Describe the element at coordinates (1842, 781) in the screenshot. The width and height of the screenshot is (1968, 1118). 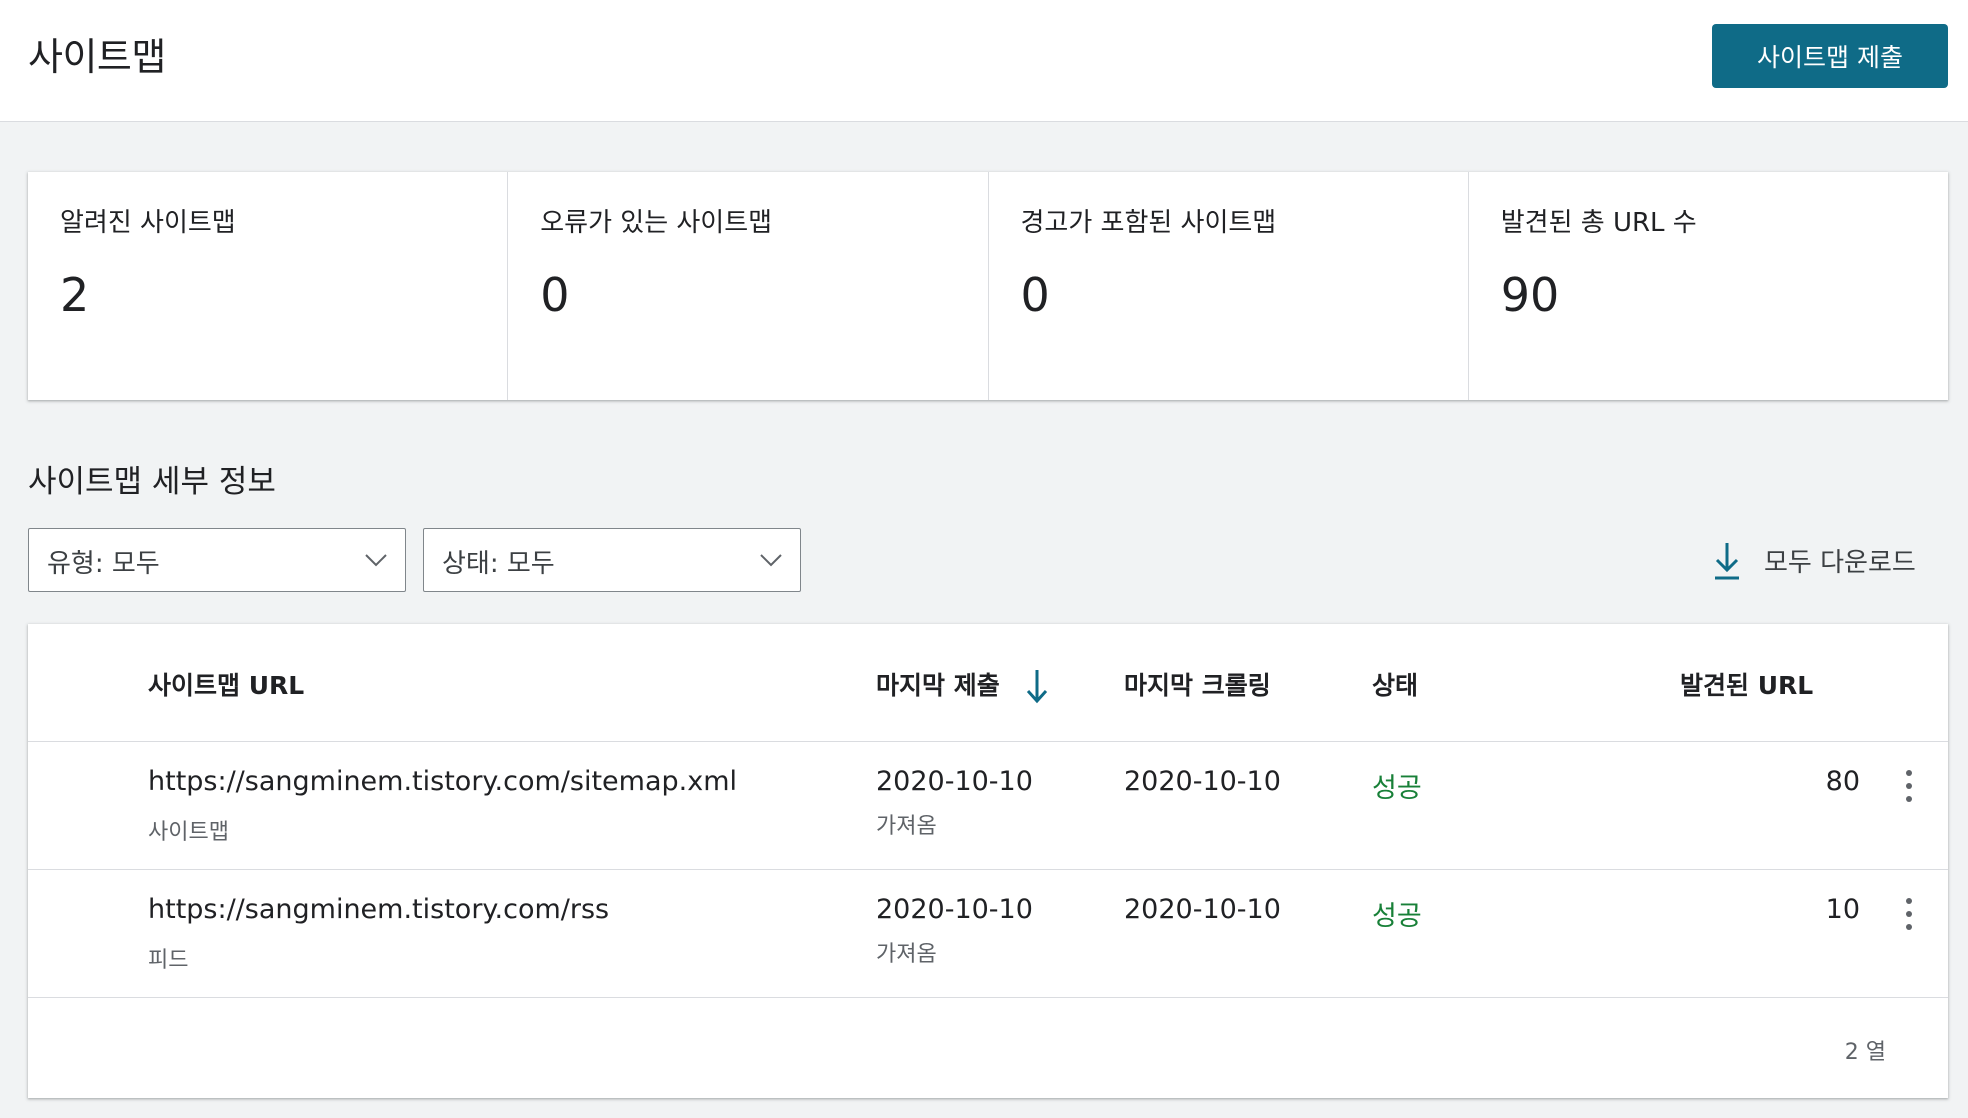
I see `discovered-url-count: 80` at that location.